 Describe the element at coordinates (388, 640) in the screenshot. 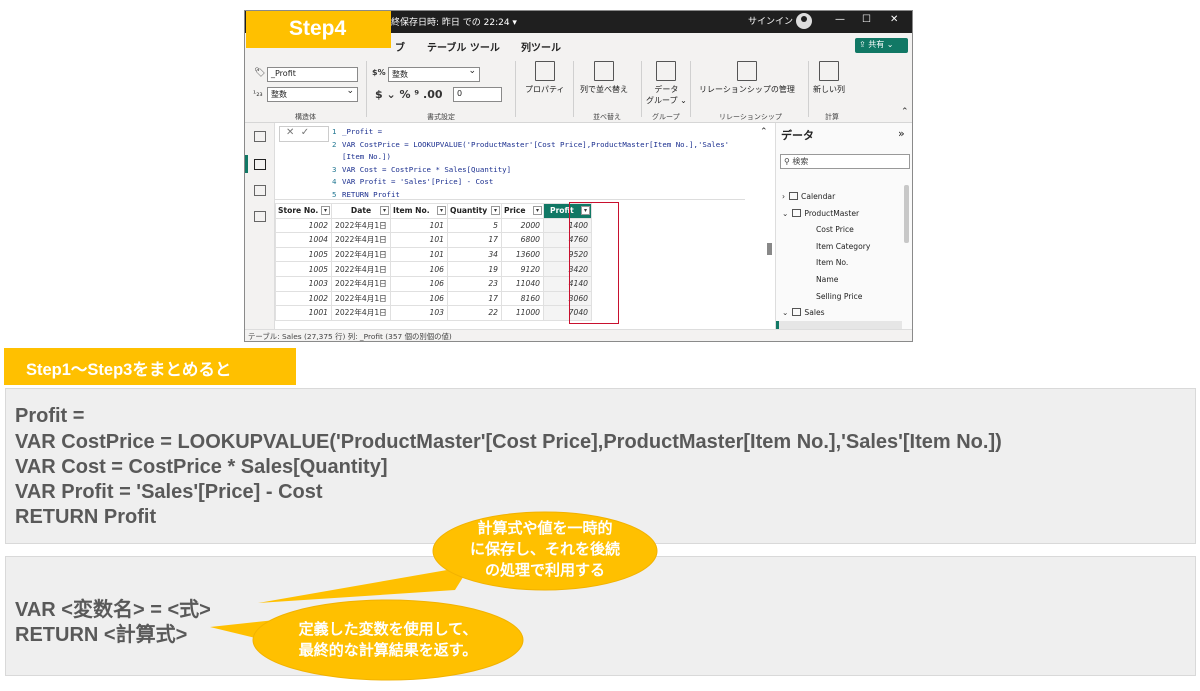

I see `callout-text-return: 定義した変数を使用して、 最終的な計算結果を返す。` at that location.